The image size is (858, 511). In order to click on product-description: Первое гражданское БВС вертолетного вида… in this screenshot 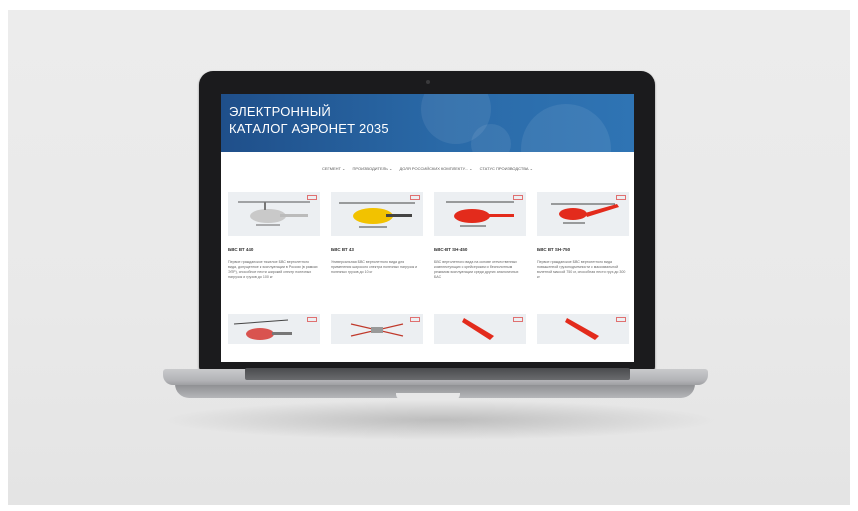, I will do `click(581, 269)`.